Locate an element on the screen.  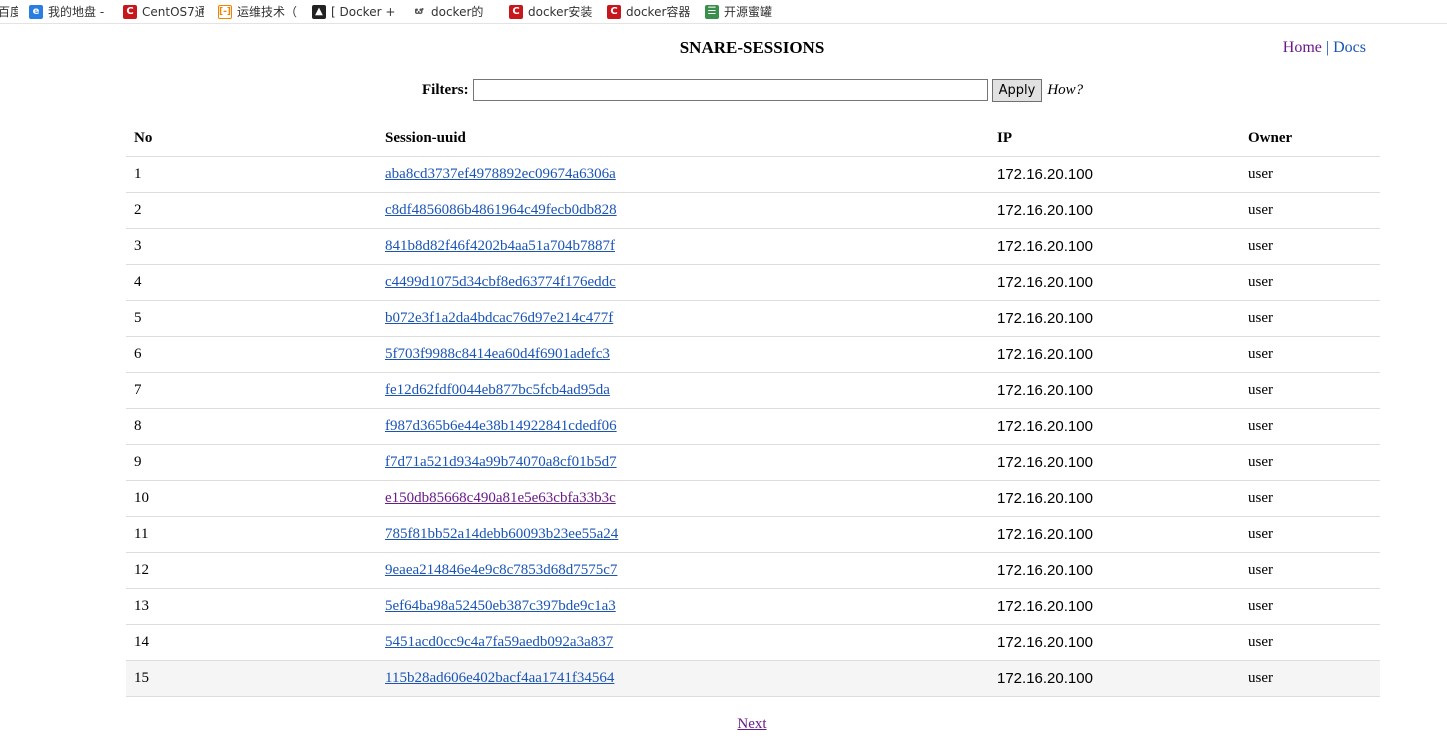
filter-form: Filters: Apply How? is located at coordinates (752, 90).